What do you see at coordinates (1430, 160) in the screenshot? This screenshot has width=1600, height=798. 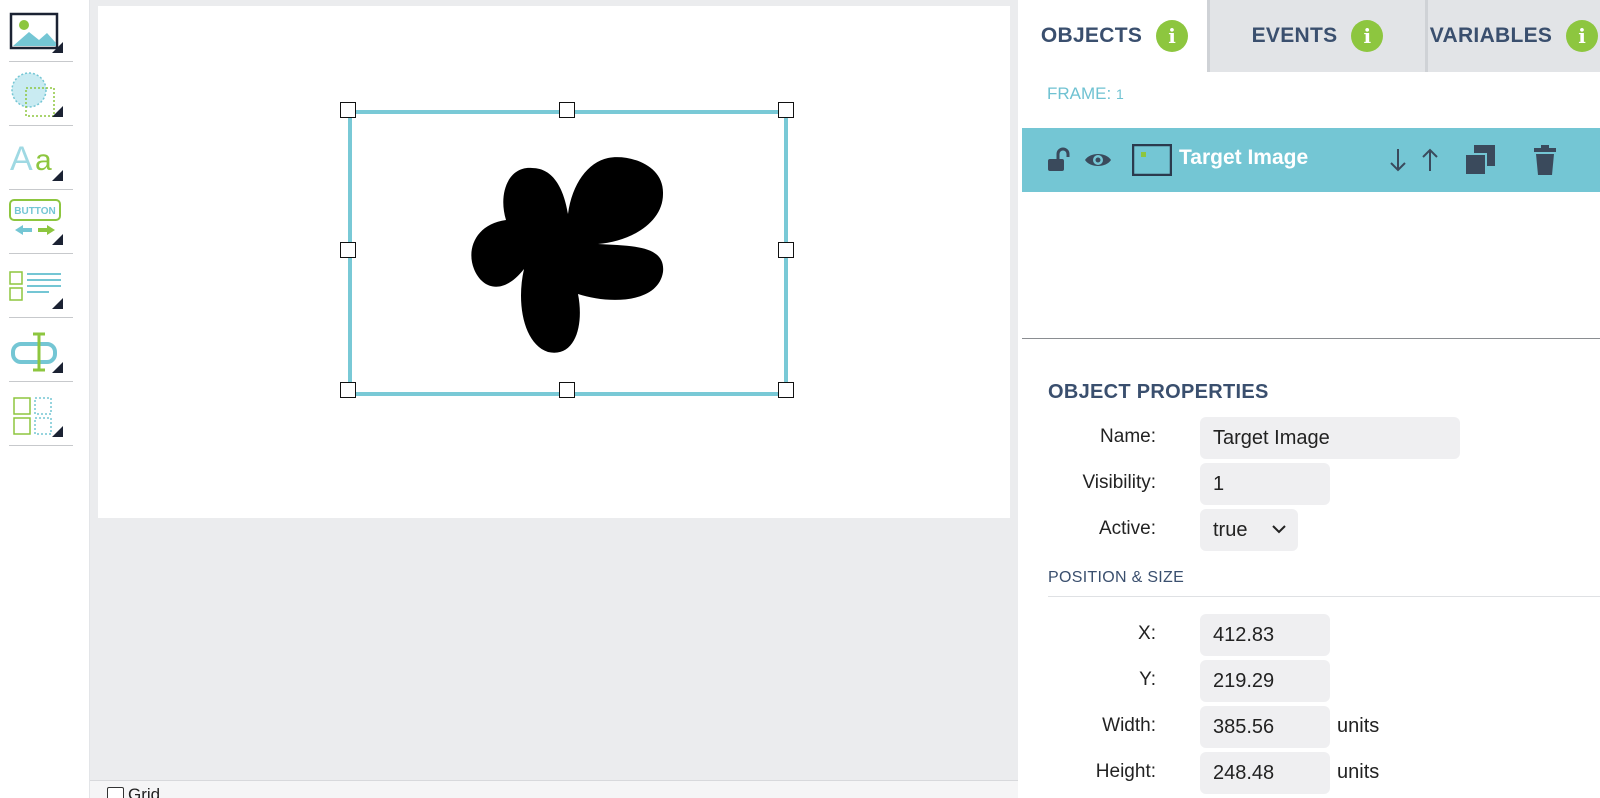 I see `move-up-icon` at bounding box center [1430, 160].